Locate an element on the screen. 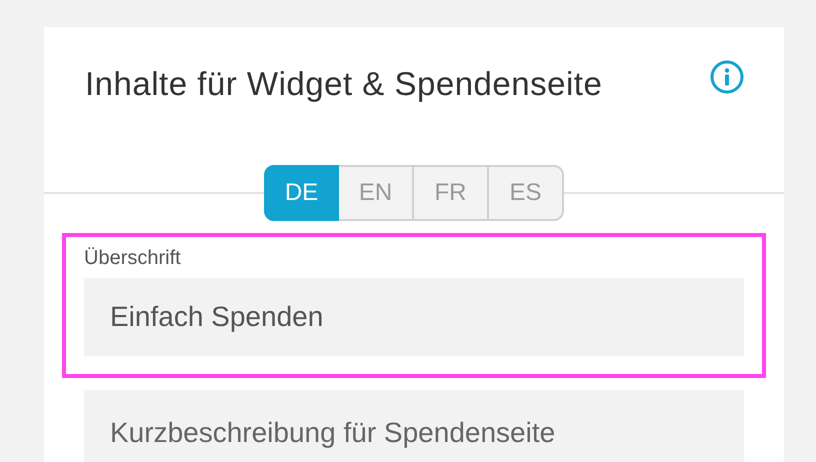 Image resolution: width=816 pixels, height=462 pixels. language-tab: FR is located at coordinates (451, 193).